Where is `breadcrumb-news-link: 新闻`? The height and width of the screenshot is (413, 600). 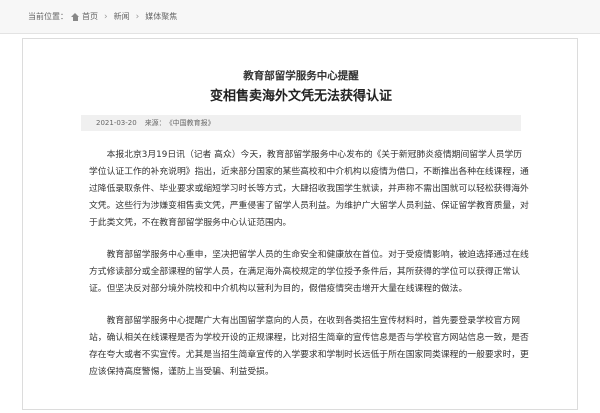 breadcrumb-news-link: 新闻 is located at coordinates (122, 16).